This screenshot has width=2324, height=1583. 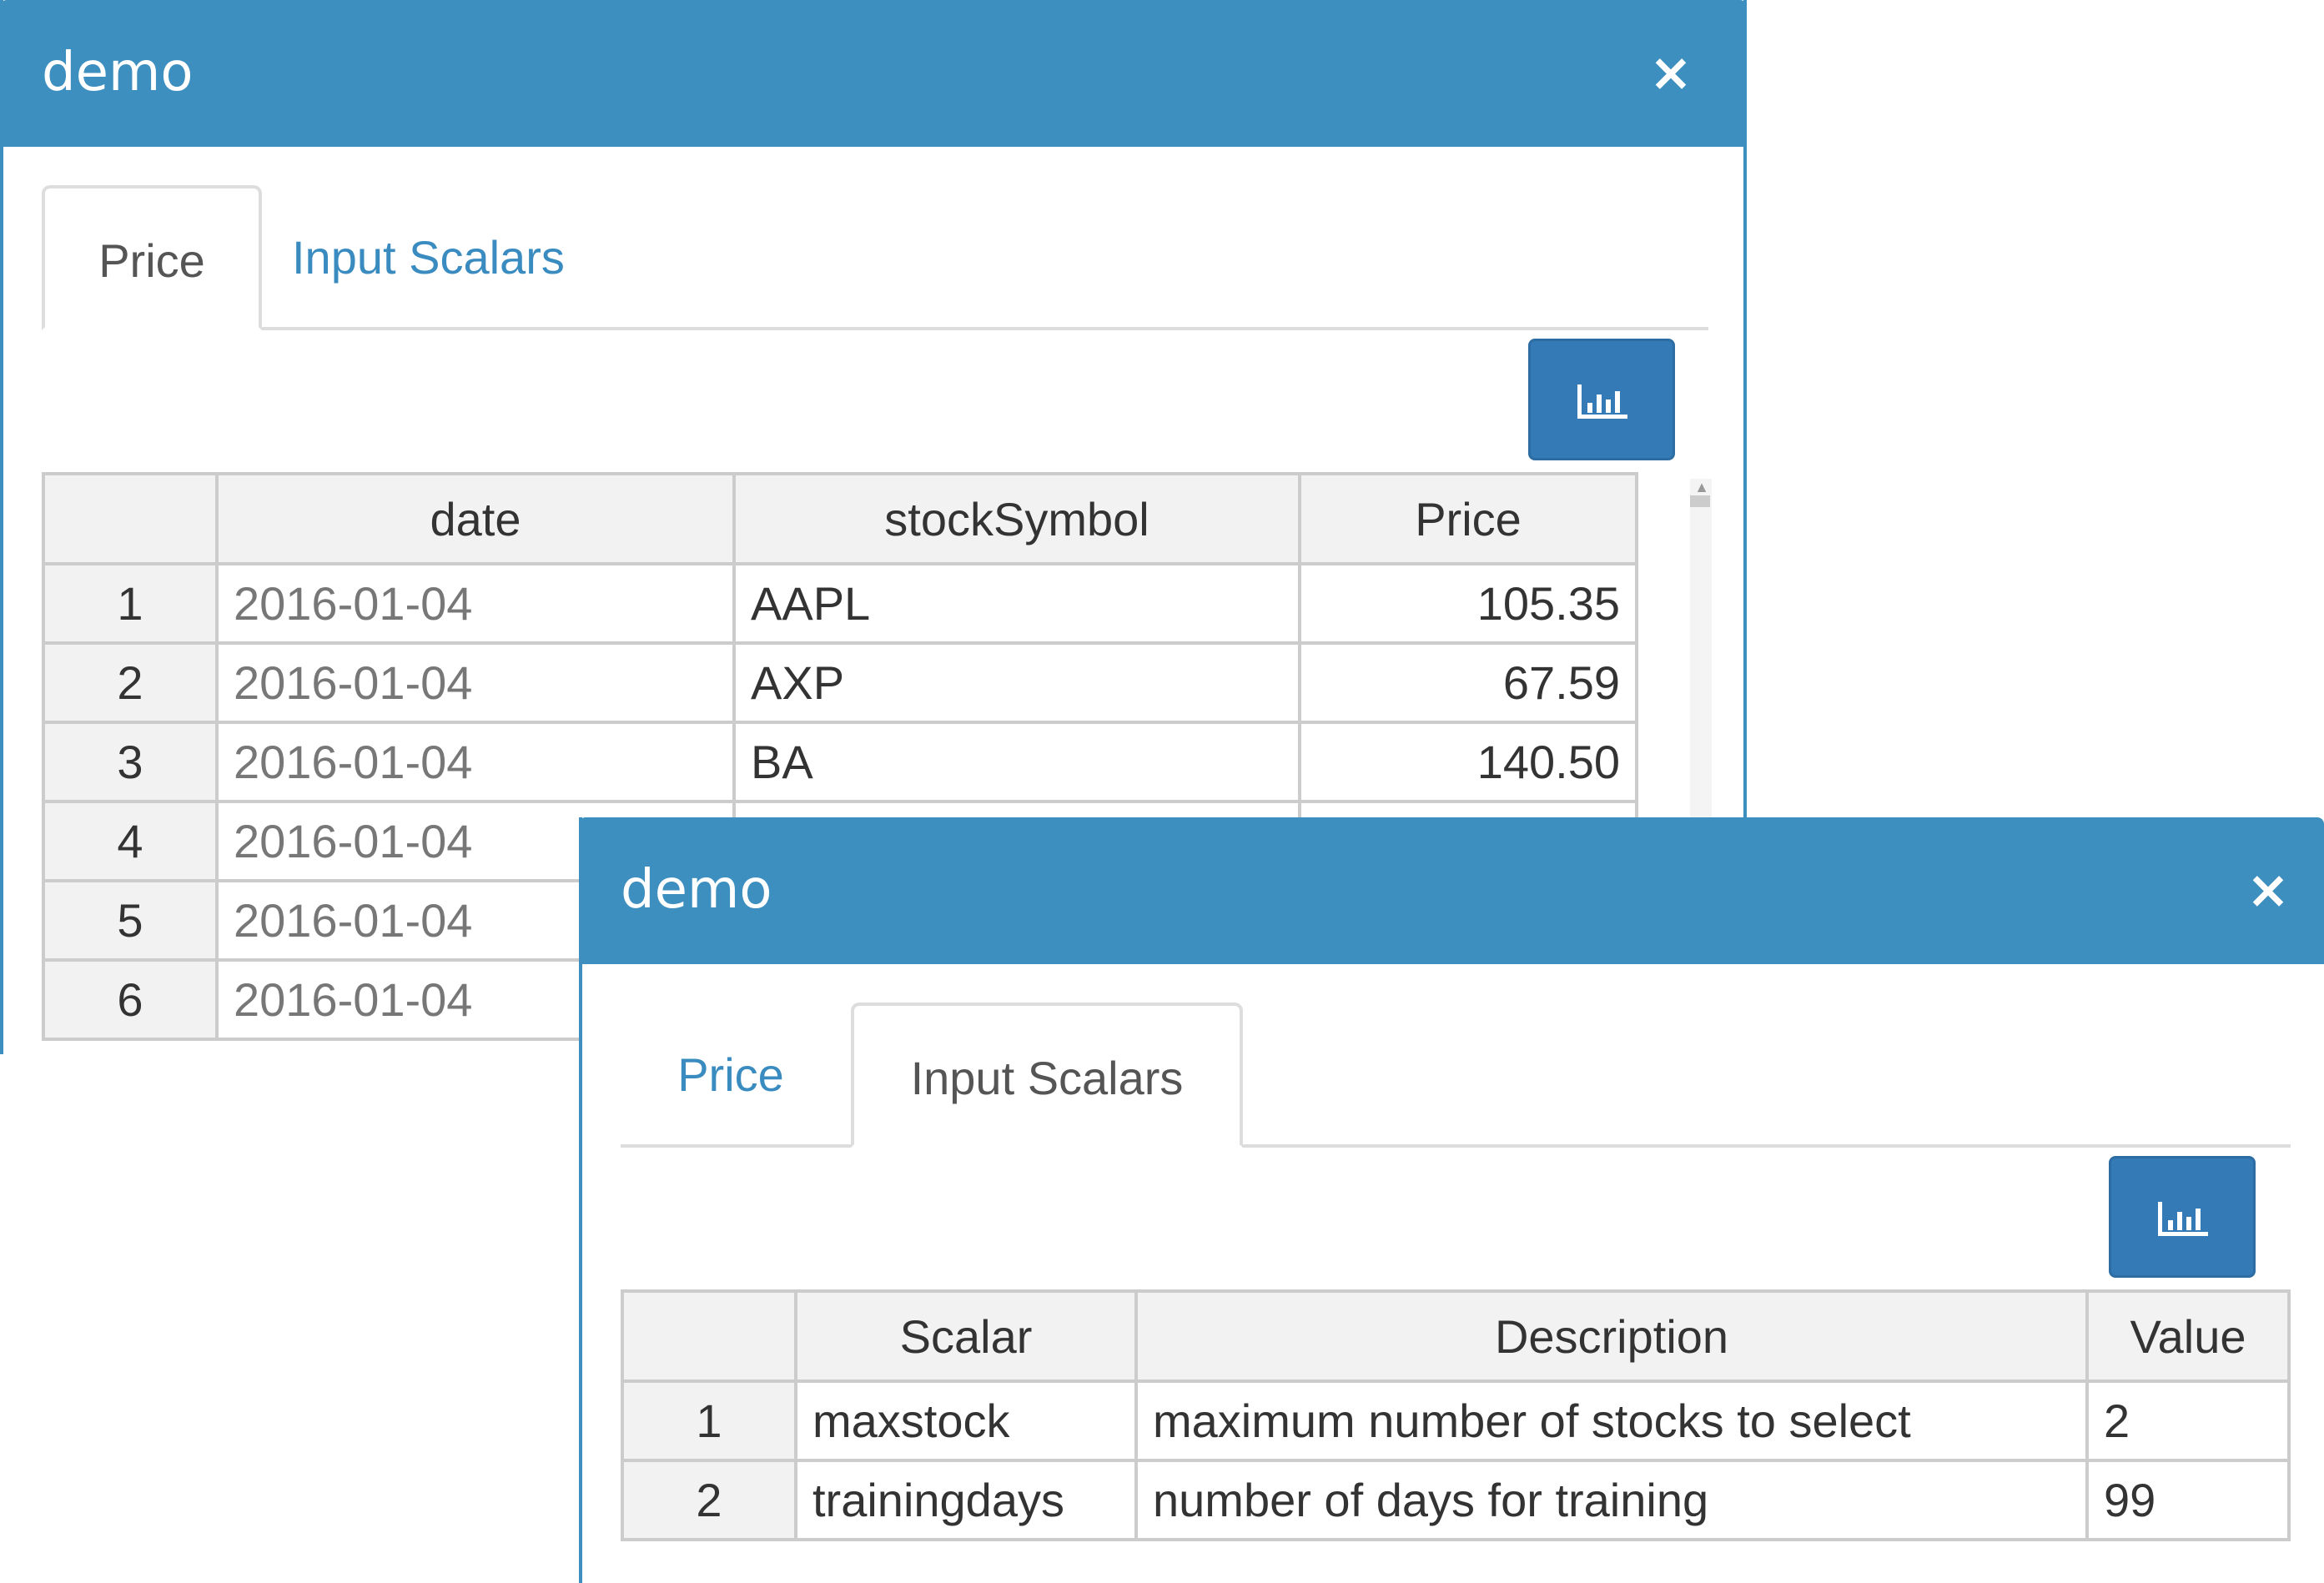 I want to click on header-description: Description, so click(x=1611, y=1336).